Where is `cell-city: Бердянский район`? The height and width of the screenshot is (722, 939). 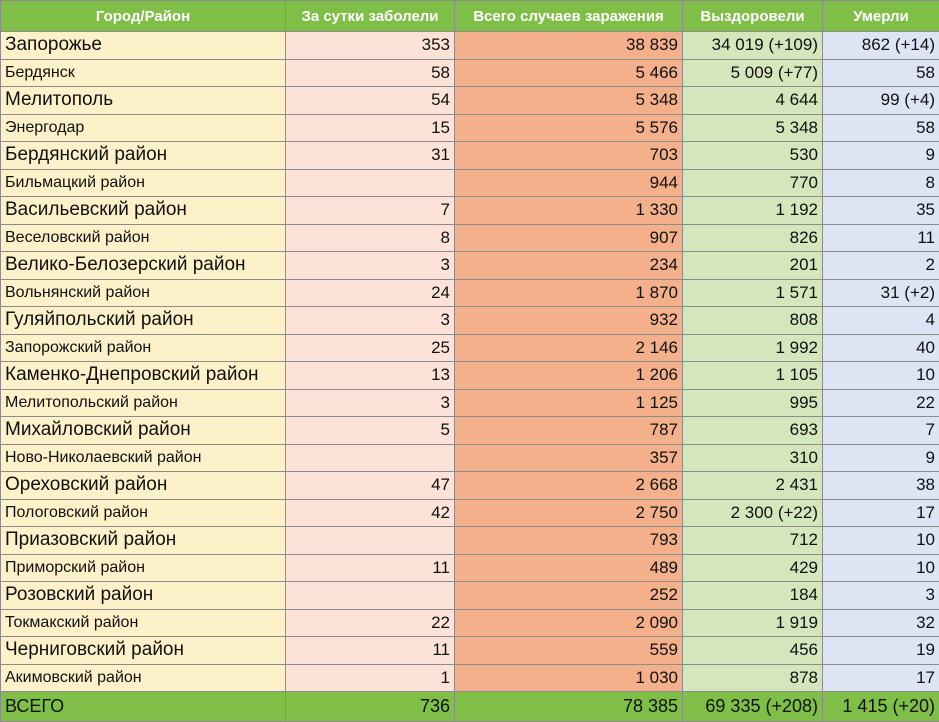
cell-city: Бердянский район is located at coordinates (143, 156).